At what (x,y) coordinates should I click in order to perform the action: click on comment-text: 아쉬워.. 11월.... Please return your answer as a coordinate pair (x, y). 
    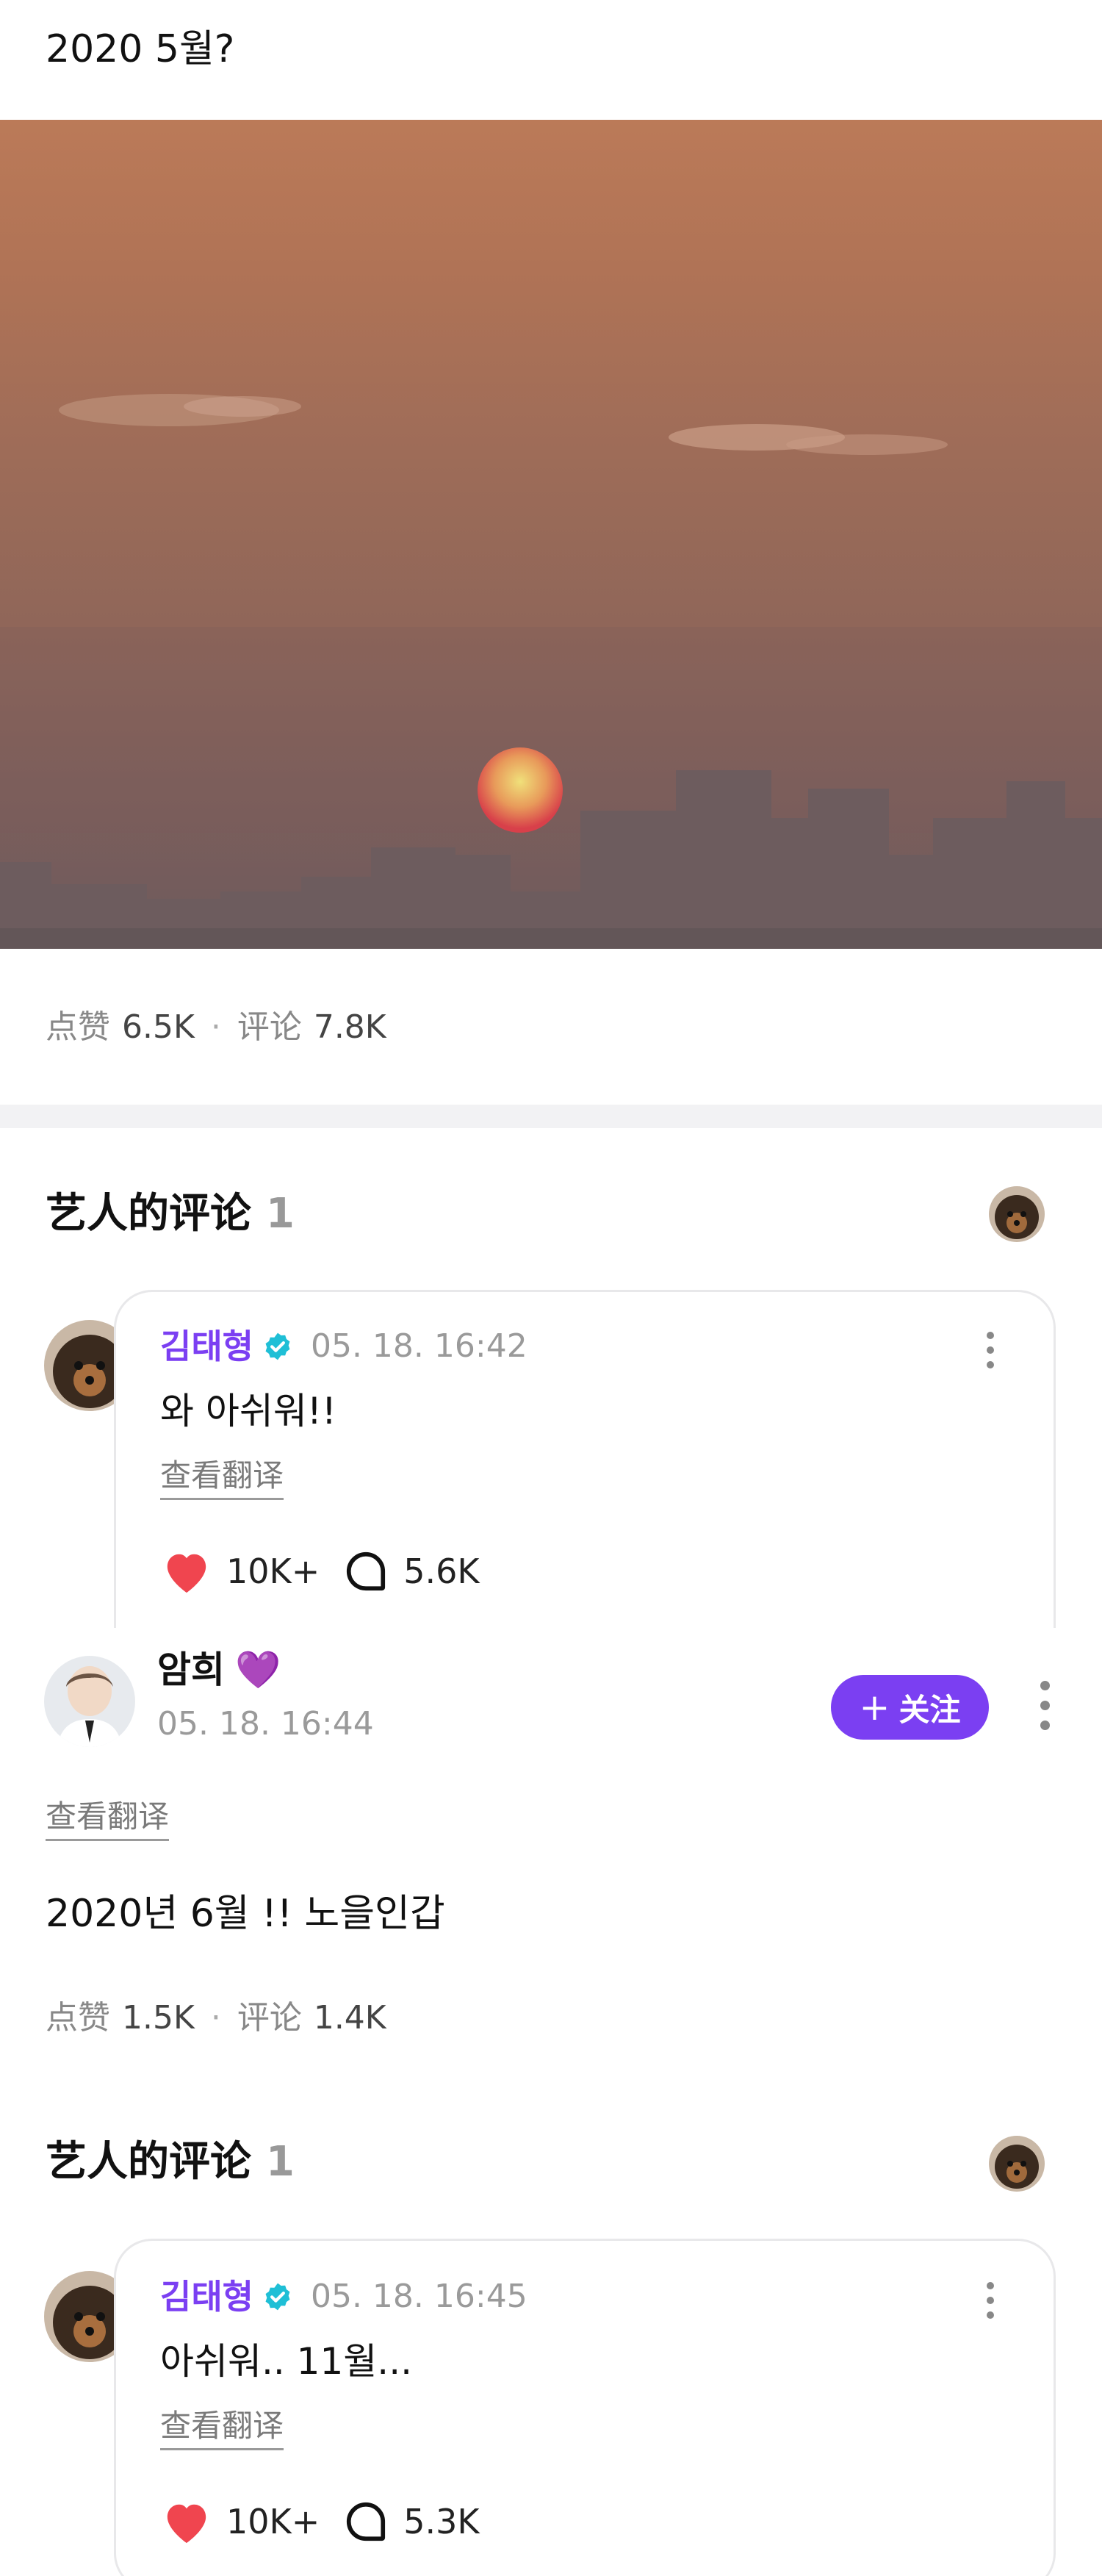
    Looking at the image, I should click on (286, 2361).